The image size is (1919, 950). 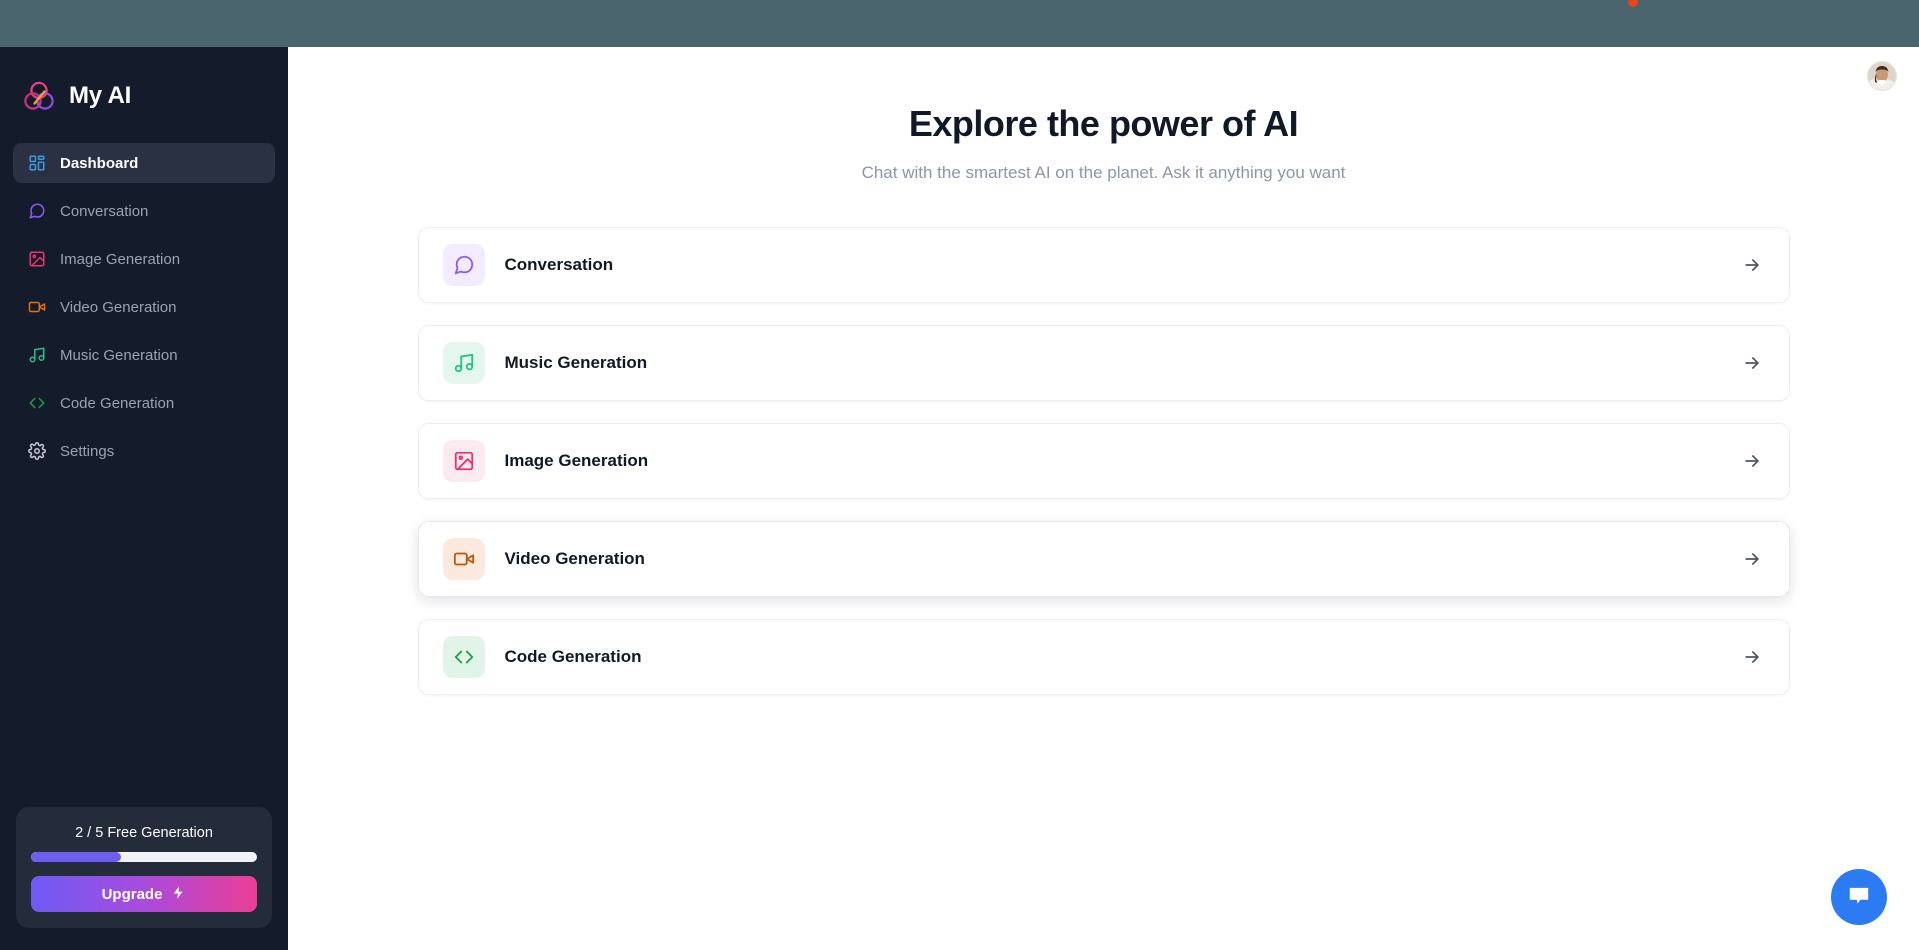 I want to click on chat-support-button, so click(x=1859, y=897).